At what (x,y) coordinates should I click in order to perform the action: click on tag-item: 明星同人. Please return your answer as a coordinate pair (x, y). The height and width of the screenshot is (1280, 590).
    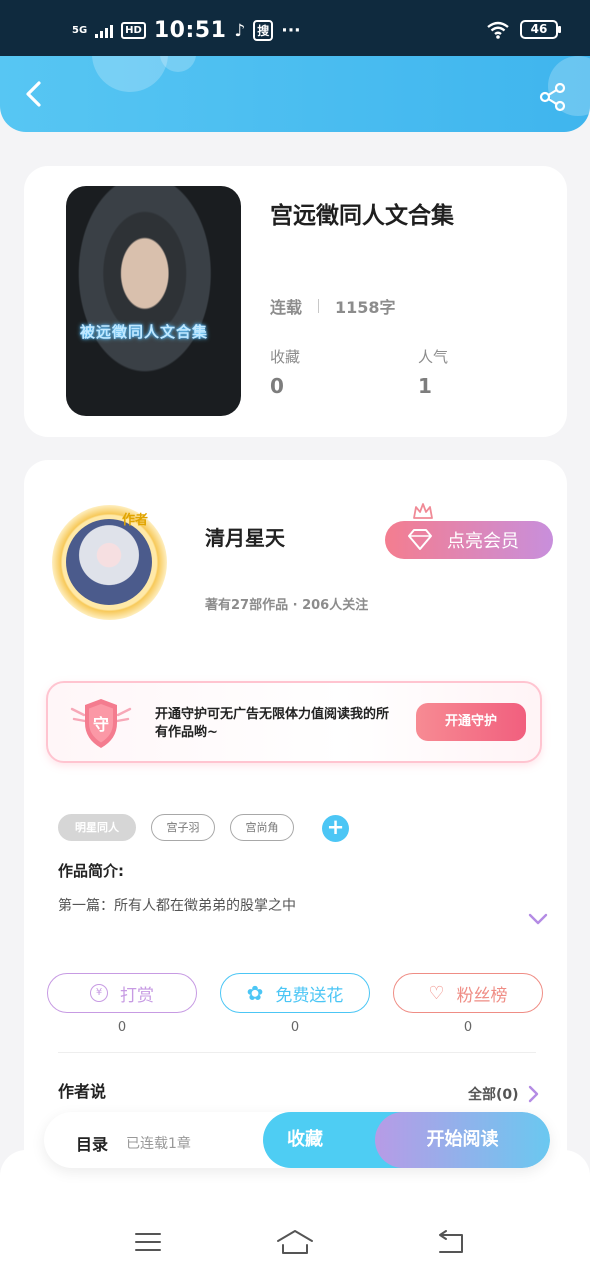
    Looking at the image, I should click on (97, 827).